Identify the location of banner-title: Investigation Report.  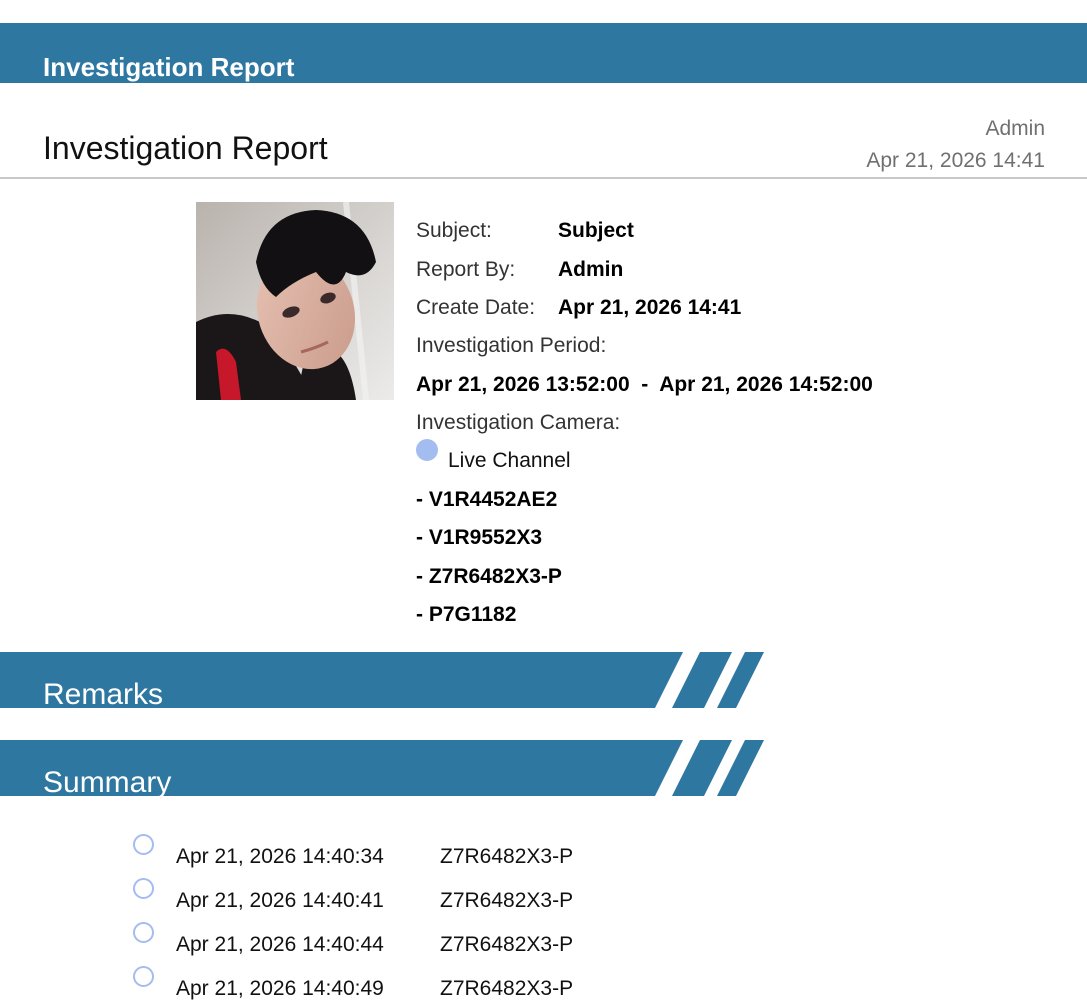
(169, 67).